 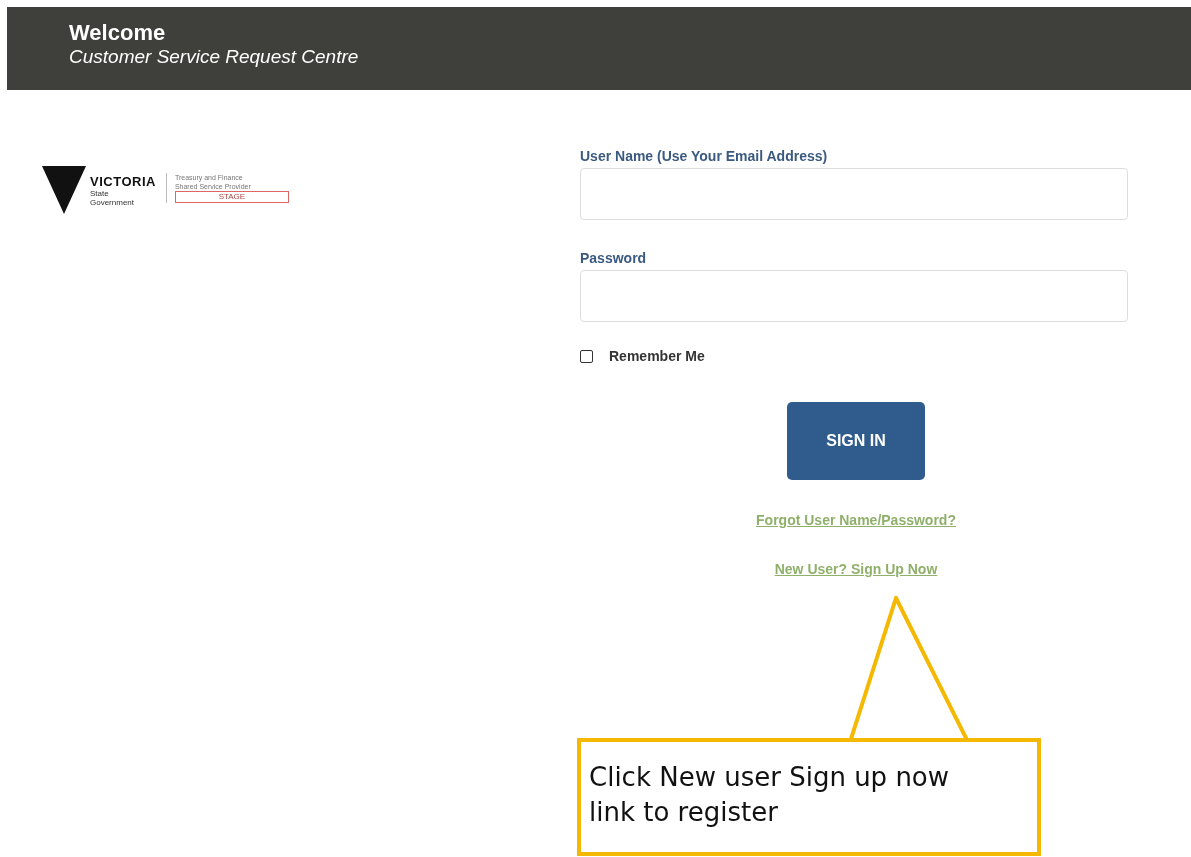 What do you see at coordinates (231, 197) in the screenshot?
I see `stage-label: STAGE` at bounding box center [231, 197].